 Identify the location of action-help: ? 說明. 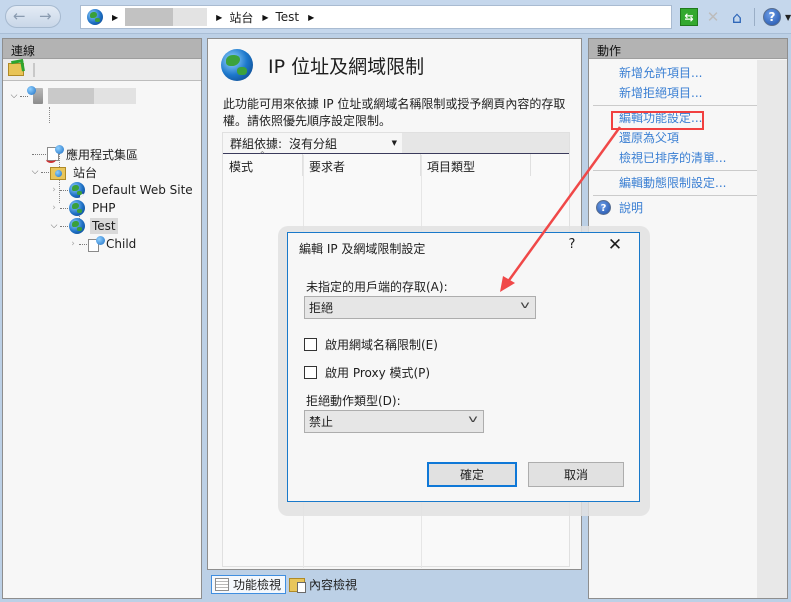
(688, 208).